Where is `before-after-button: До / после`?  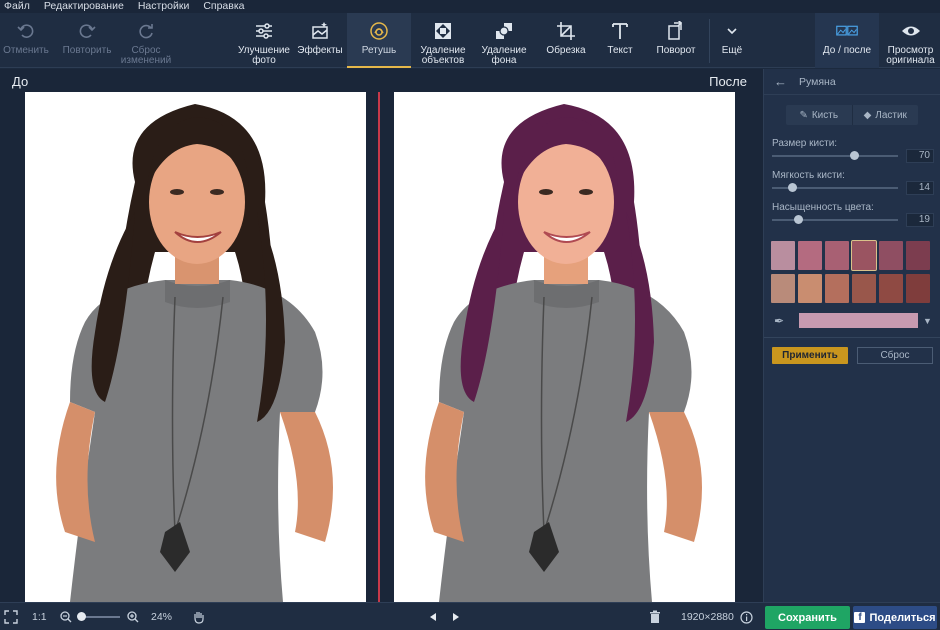 before-after-button: До / после is located at coordinates (847, 40).